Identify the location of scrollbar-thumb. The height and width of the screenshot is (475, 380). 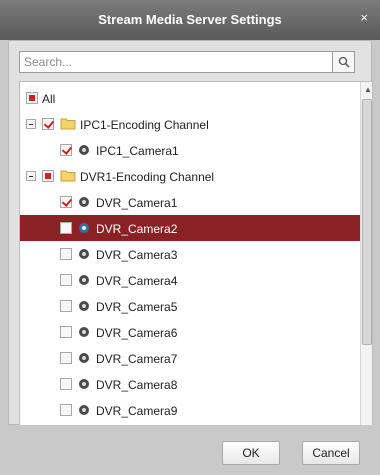
(367, 222).